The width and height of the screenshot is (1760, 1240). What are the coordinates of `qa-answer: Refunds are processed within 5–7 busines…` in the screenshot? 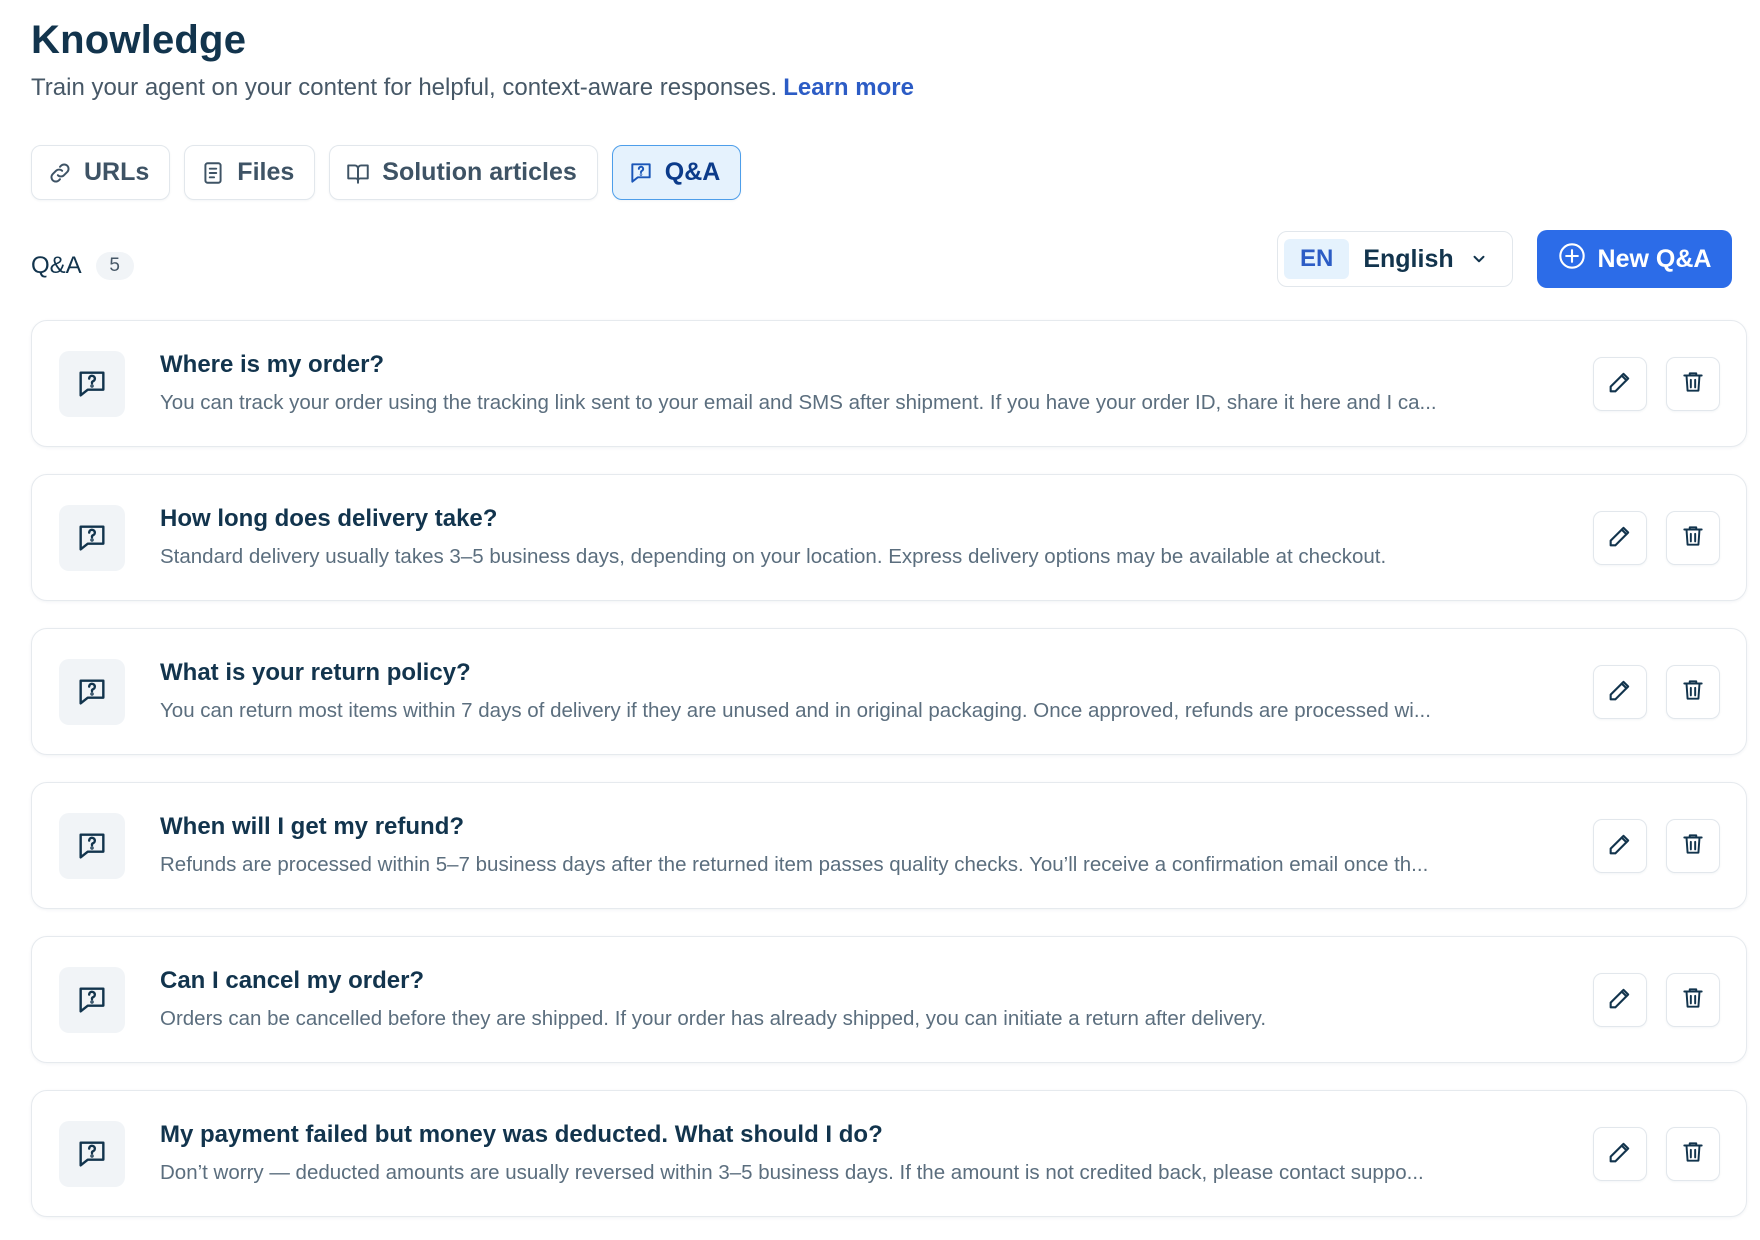 It's located at (794, 864).